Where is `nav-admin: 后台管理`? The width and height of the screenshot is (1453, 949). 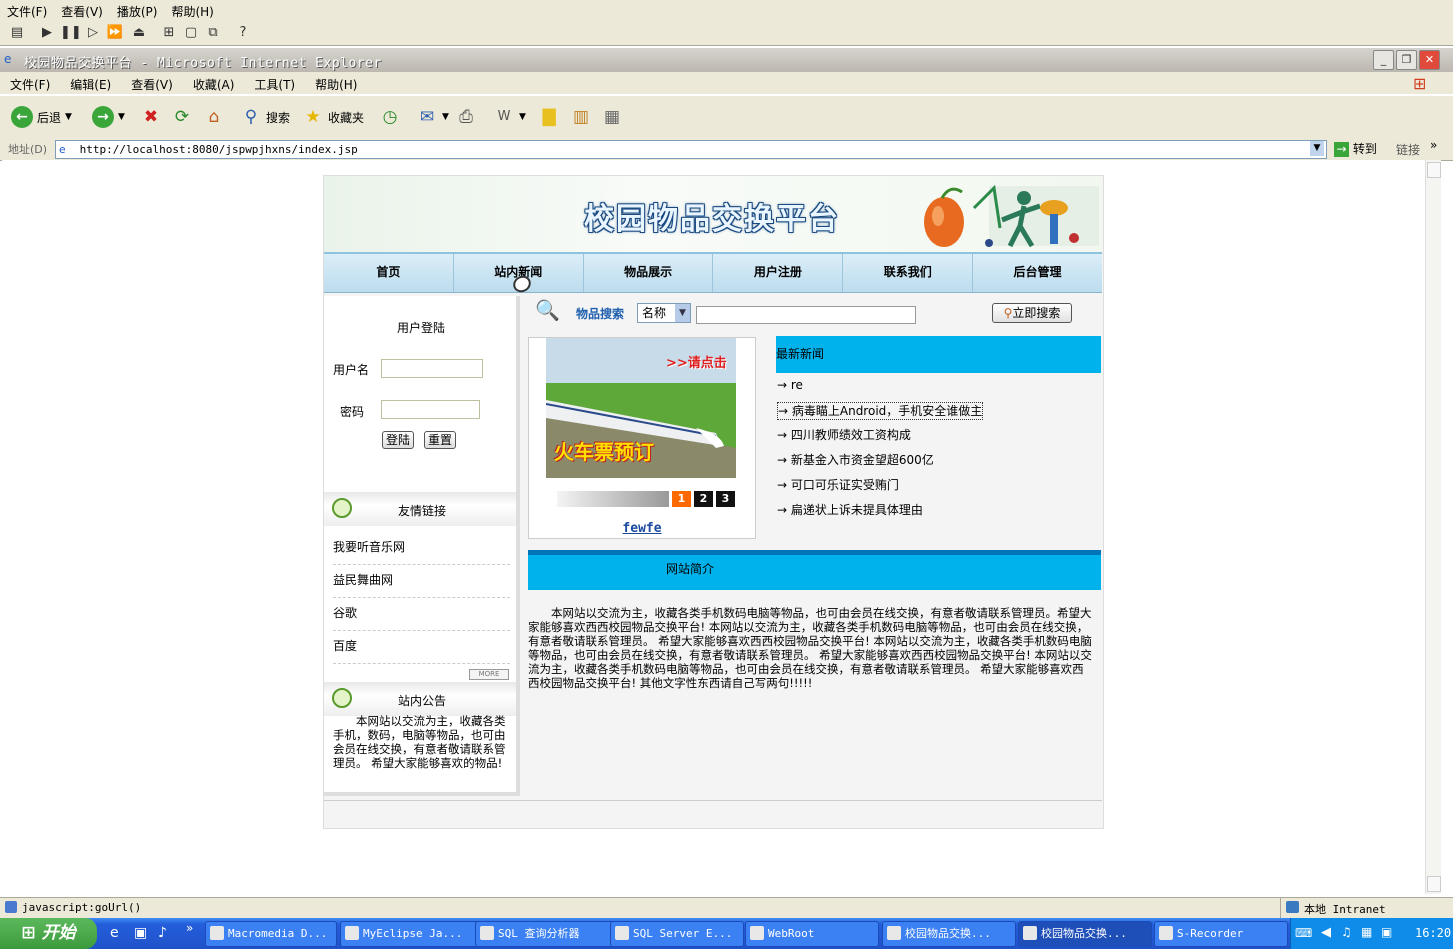 nav-admin: 后台管理 is located at coordinates (1037, 273).